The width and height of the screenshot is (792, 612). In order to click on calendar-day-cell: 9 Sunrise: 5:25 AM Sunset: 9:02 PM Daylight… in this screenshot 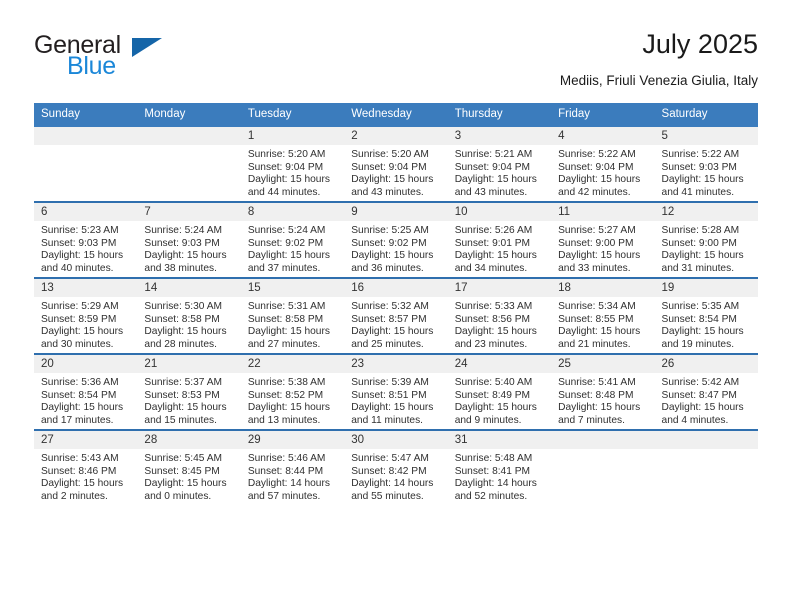, I will do `click(396, 239)`.